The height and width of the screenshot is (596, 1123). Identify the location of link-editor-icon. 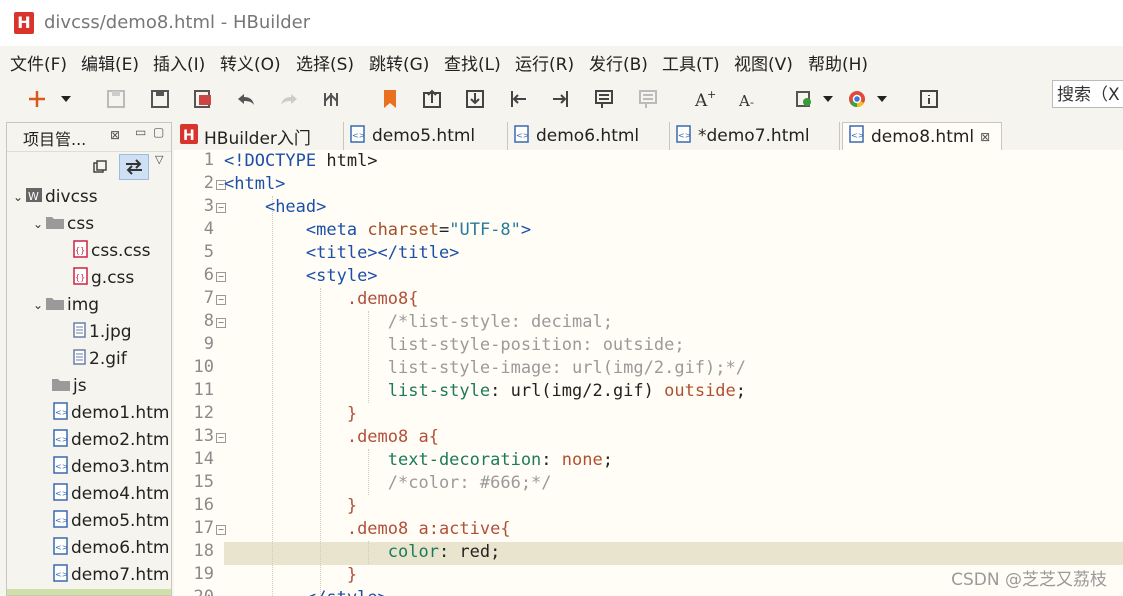
(134, 167).